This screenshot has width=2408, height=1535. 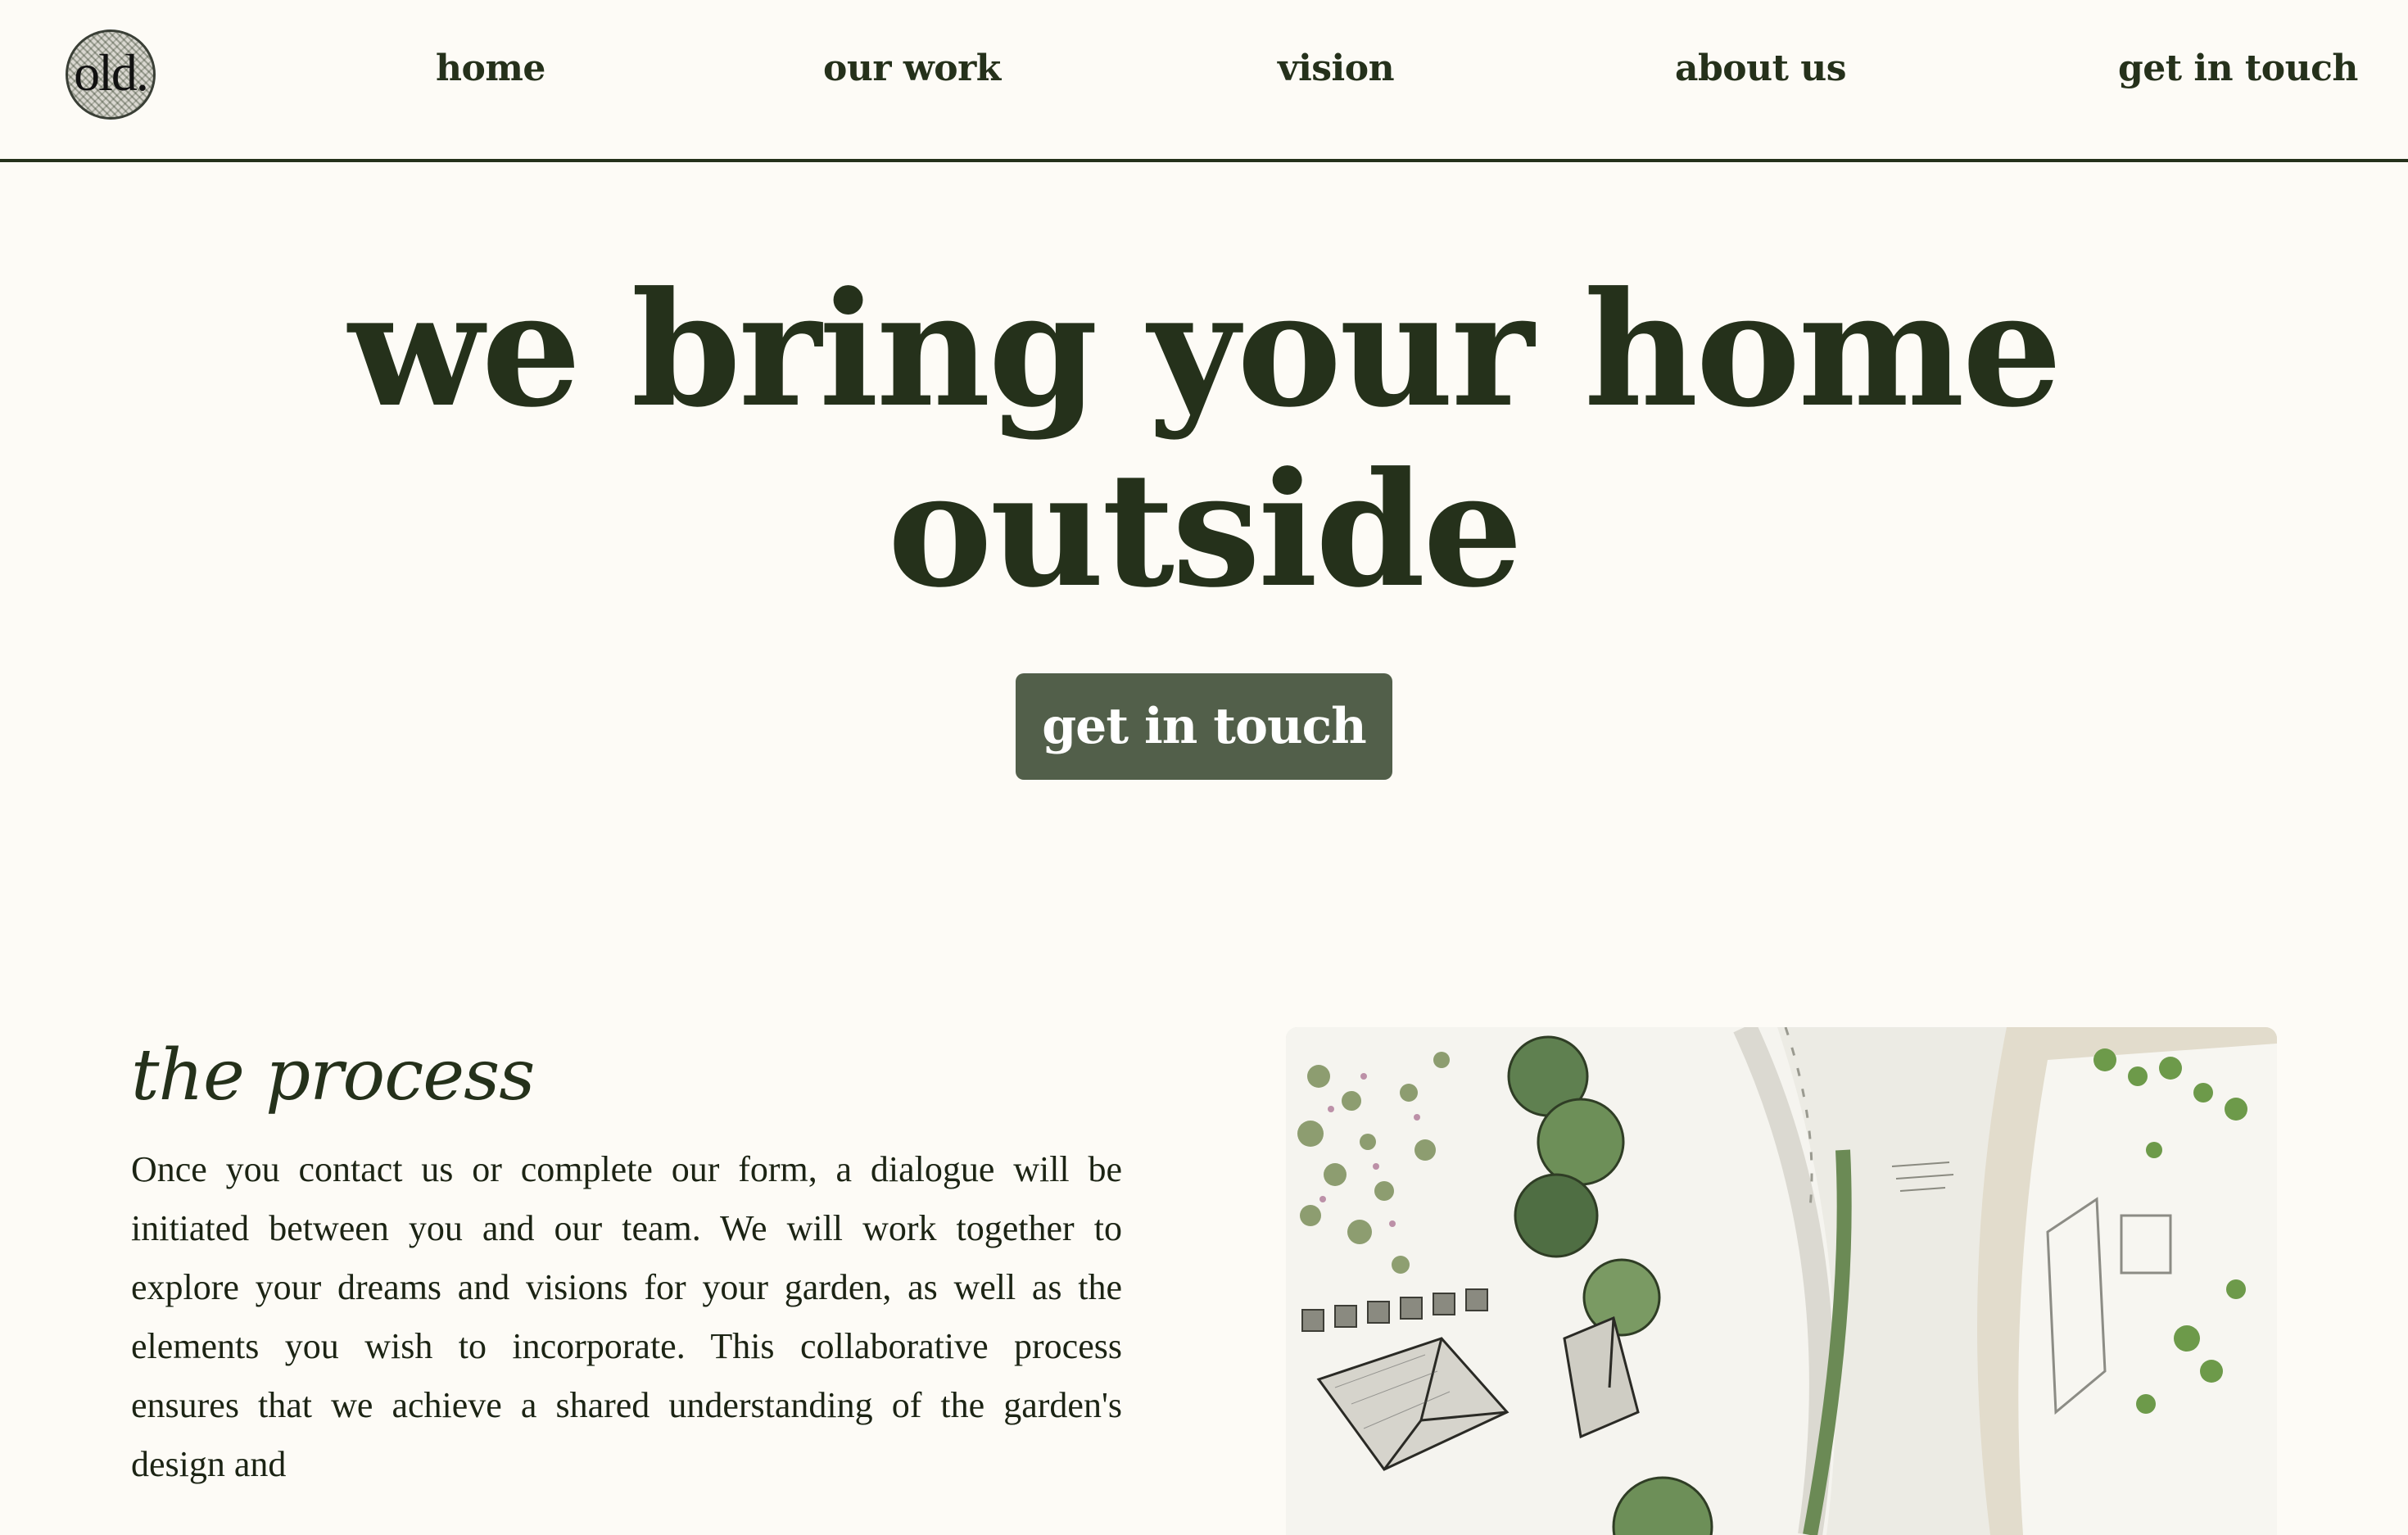 What do you see at coordinates (1336, 68) in the screenshot?
I see `nav-vision: vision` at bounding box center [1336, 68].